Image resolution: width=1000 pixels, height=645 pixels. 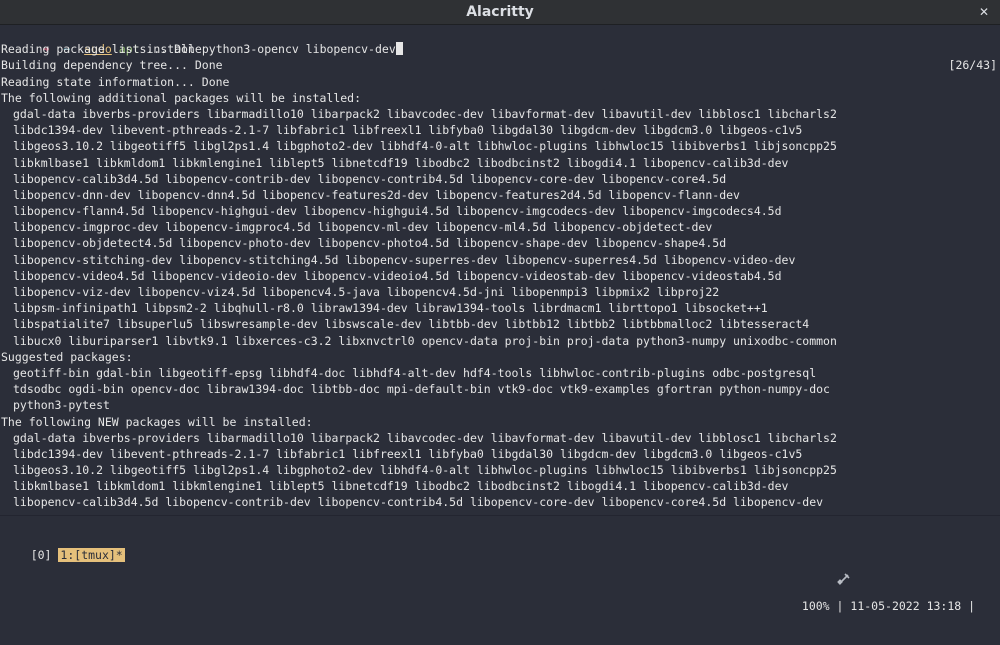 What do you see at coordinates (61, 405) in the screenshot?
I see `package-line: python3-pytest` at bounding box center [61, 405].